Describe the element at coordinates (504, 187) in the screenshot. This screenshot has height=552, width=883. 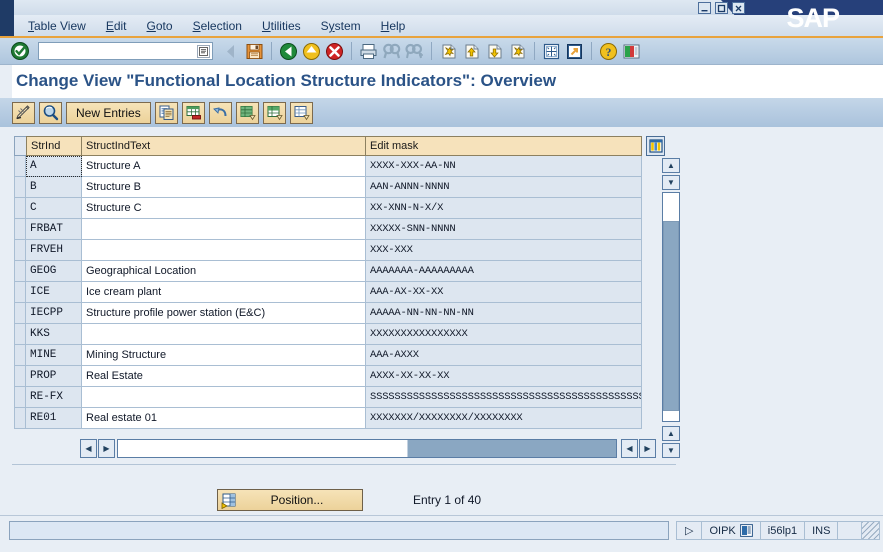
I see `cell-editmask: AAN-ANNN-NNNN` at that location.